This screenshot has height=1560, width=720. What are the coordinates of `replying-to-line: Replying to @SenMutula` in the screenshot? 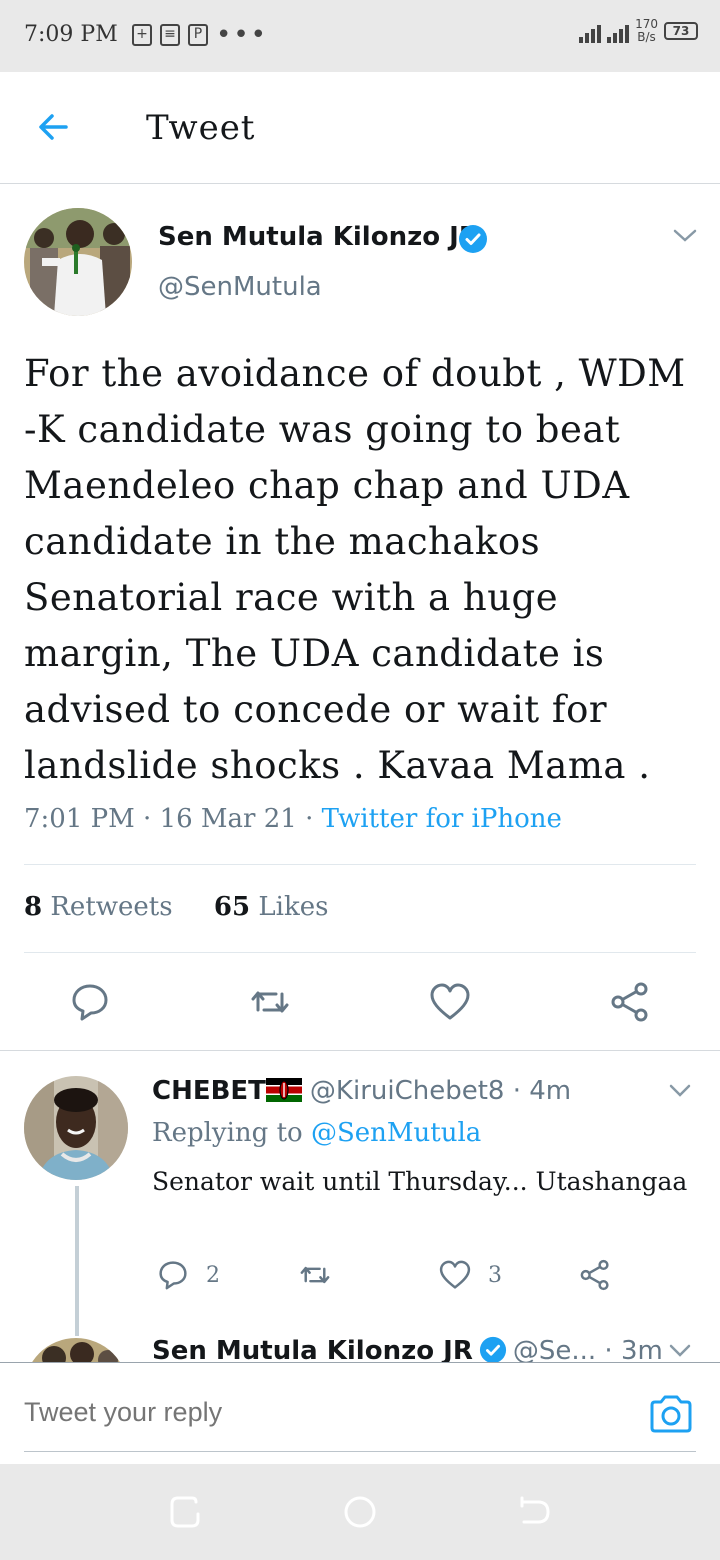 It's located at (317, 1133).